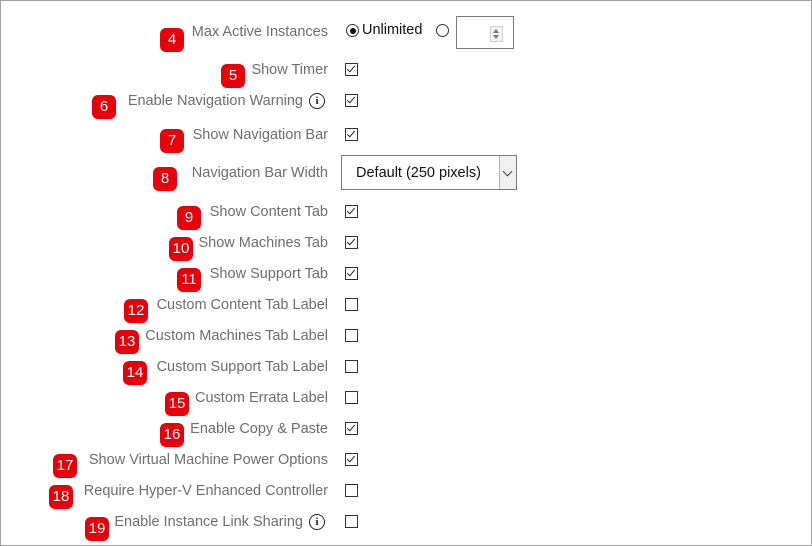  Describe the element at coordinates (189, 218) in the screenshot. I see `callout-badge: 9` at that location.